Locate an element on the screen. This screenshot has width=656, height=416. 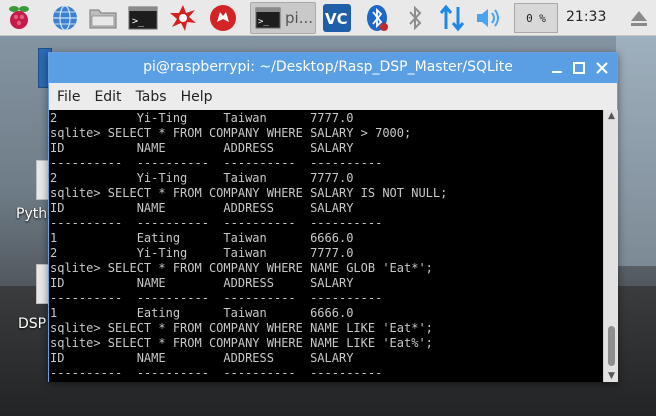
terminal-icon: >_ is located at coordinates (143, 18).